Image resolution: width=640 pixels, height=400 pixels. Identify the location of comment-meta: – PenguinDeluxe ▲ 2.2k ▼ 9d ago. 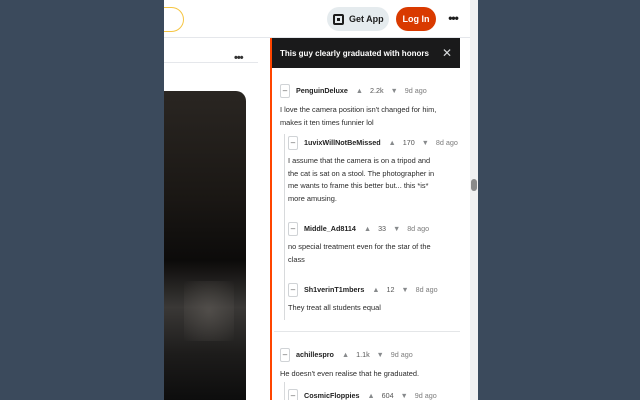
(353, 91).